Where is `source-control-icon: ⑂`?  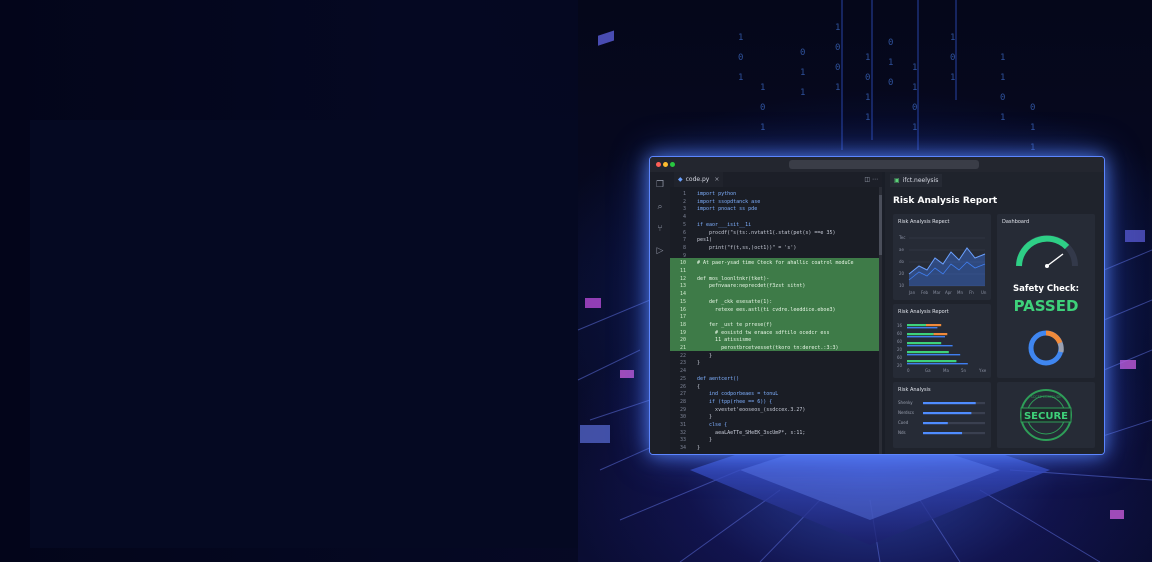
source-control-icon: ⑂ is located at coordinates (660, 229).